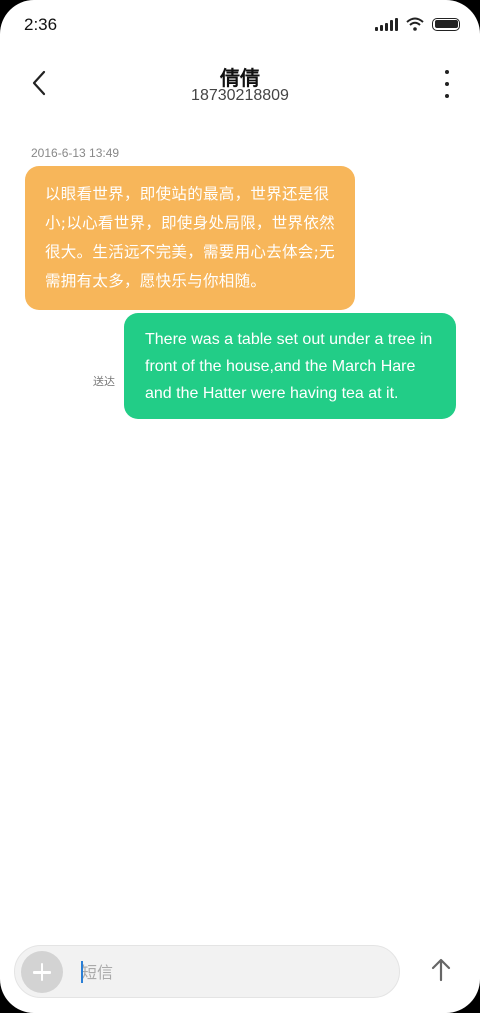 The width and height of the screenshot is (480, 1013). Describe the element at coordinates (75, 153) in the screenshot. I see `message-timestamp: 2016-6-13 13:49` at that location.